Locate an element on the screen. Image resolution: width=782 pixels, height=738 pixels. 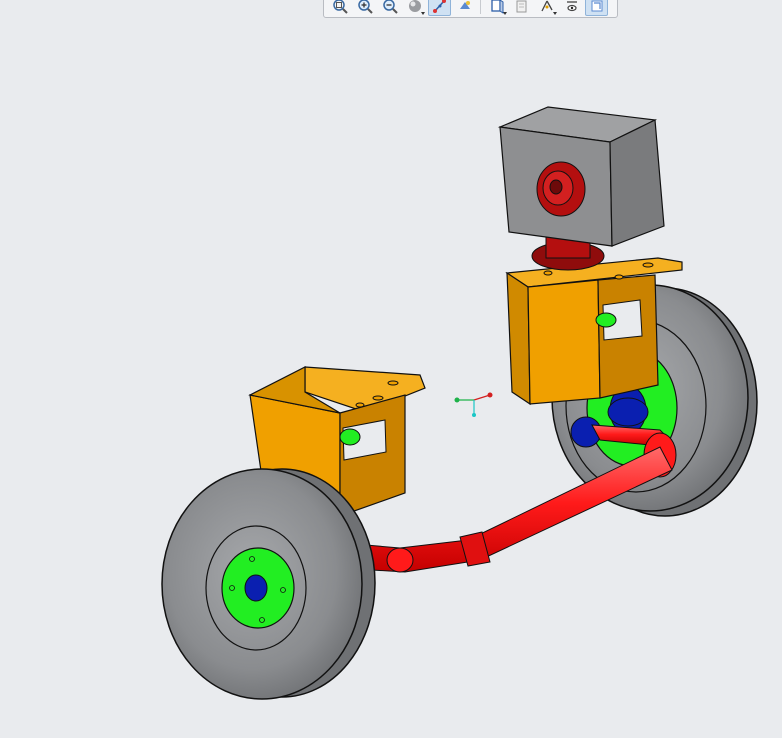
left-wheel is located at coordinates (268, 584).